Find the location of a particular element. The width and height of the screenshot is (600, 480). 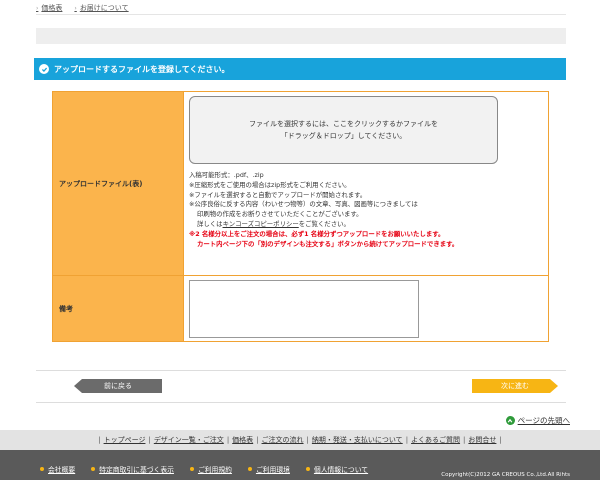

footer-link-label: 個人情報について is located at coordinates (341, 470).